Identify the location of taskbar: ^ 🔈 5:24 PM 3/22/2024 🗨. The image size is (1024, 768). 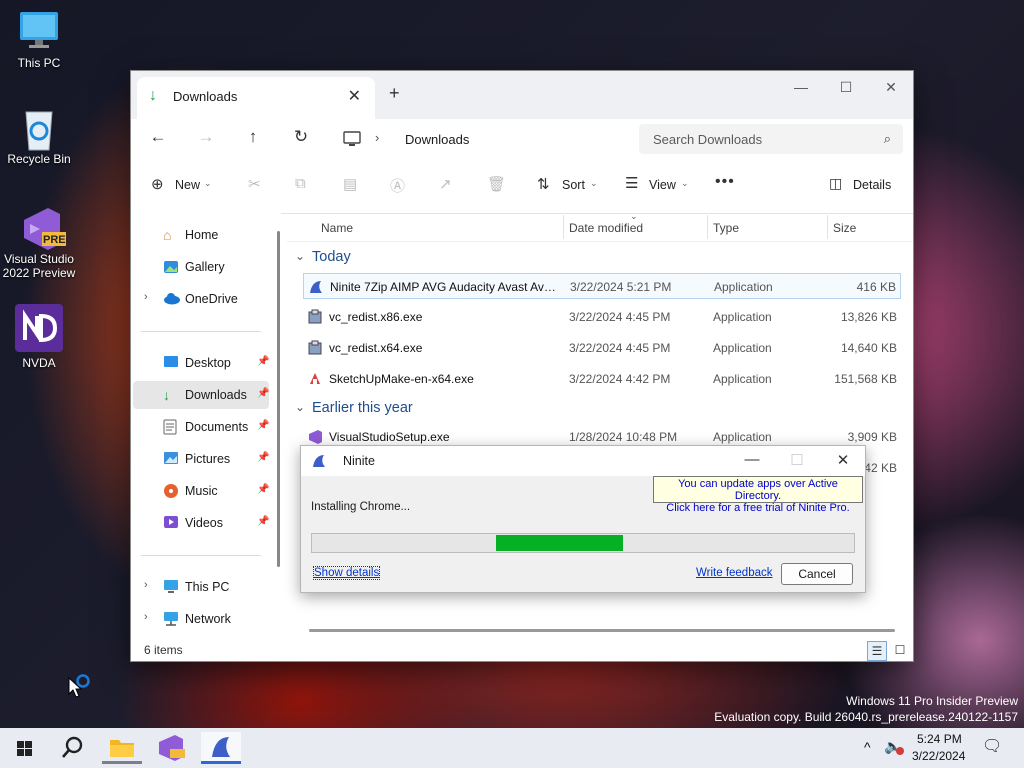
(512, 748).